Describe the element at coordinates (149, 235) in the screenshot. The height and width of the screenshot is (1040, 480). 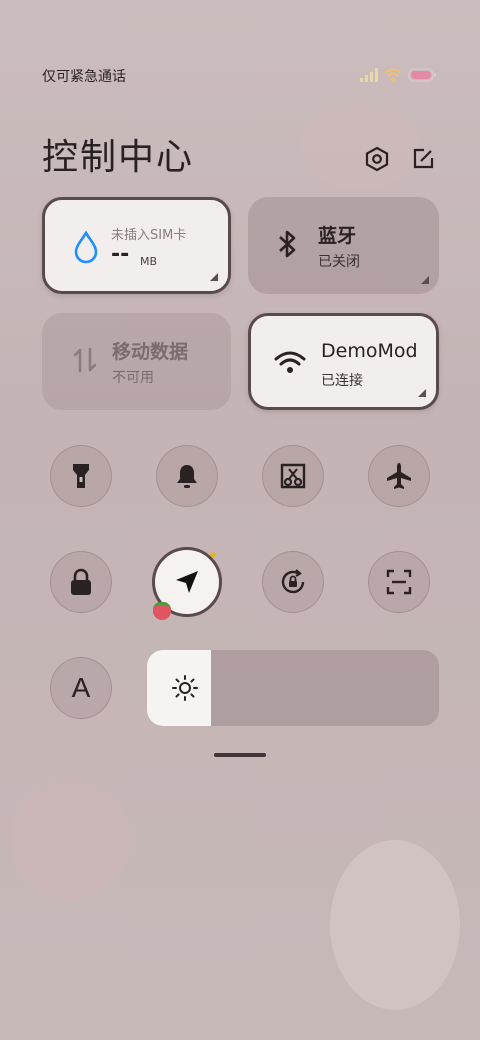
I see `sim-status-label: 未插入SIM卡` at that location.